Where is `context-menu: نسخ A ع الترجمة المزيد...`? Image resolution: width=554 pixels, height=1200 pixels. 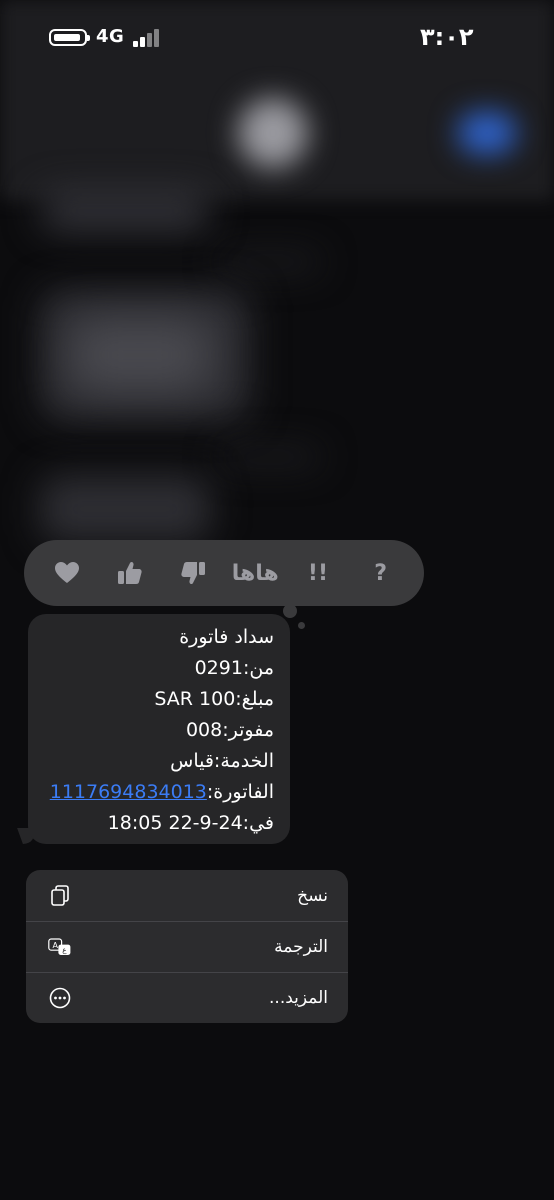
context-menu: نسخ A ع الترجمة المزيد... is located at coordinates (187, 946).